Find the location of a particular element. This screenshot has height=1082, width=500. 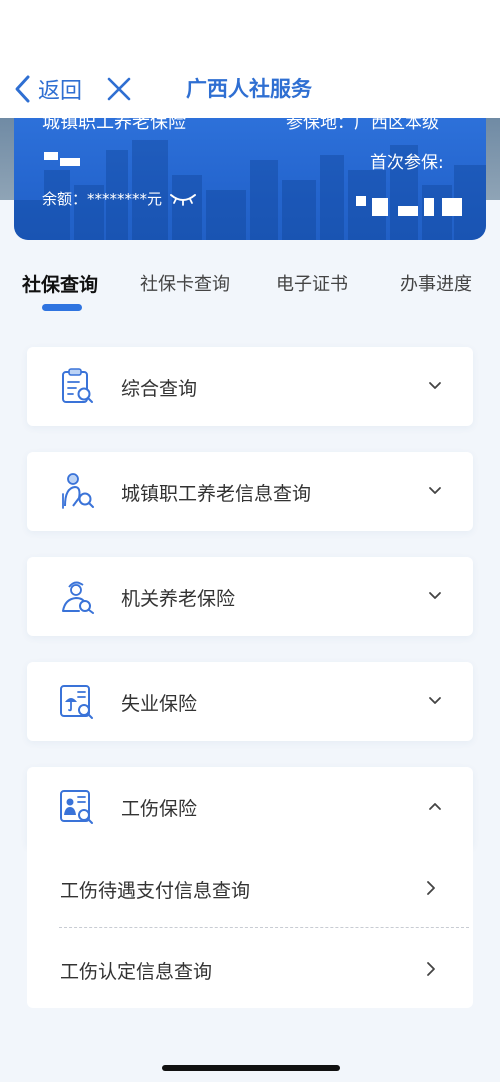

card-label: 失业保险 is located at coordinates (159, 704).